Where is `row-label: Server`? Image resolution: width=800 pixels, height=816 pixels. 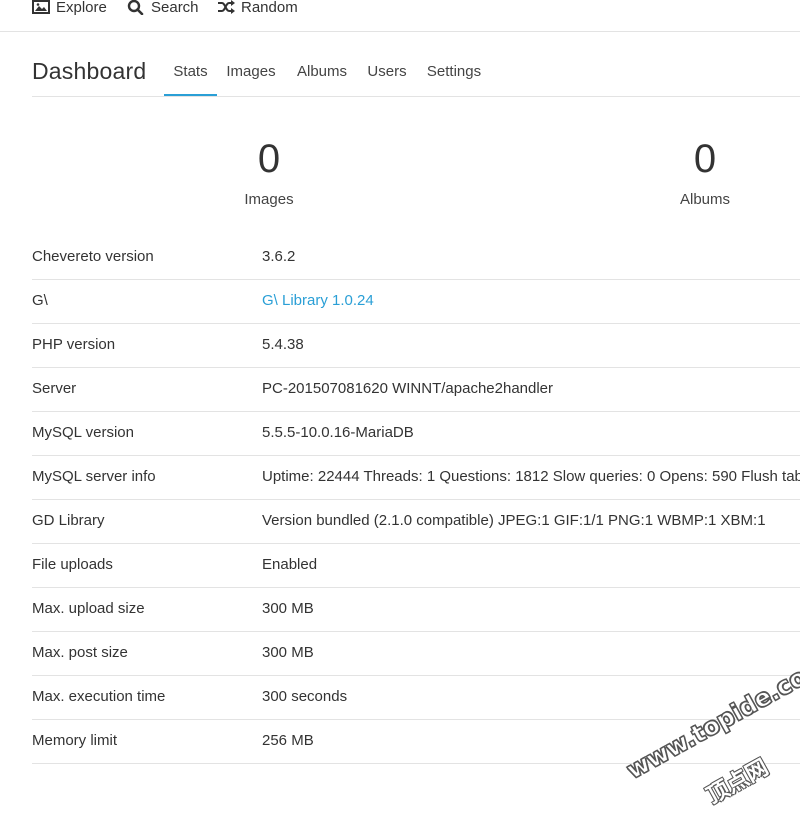 row-label: Server is located at coordinates (54, 388).